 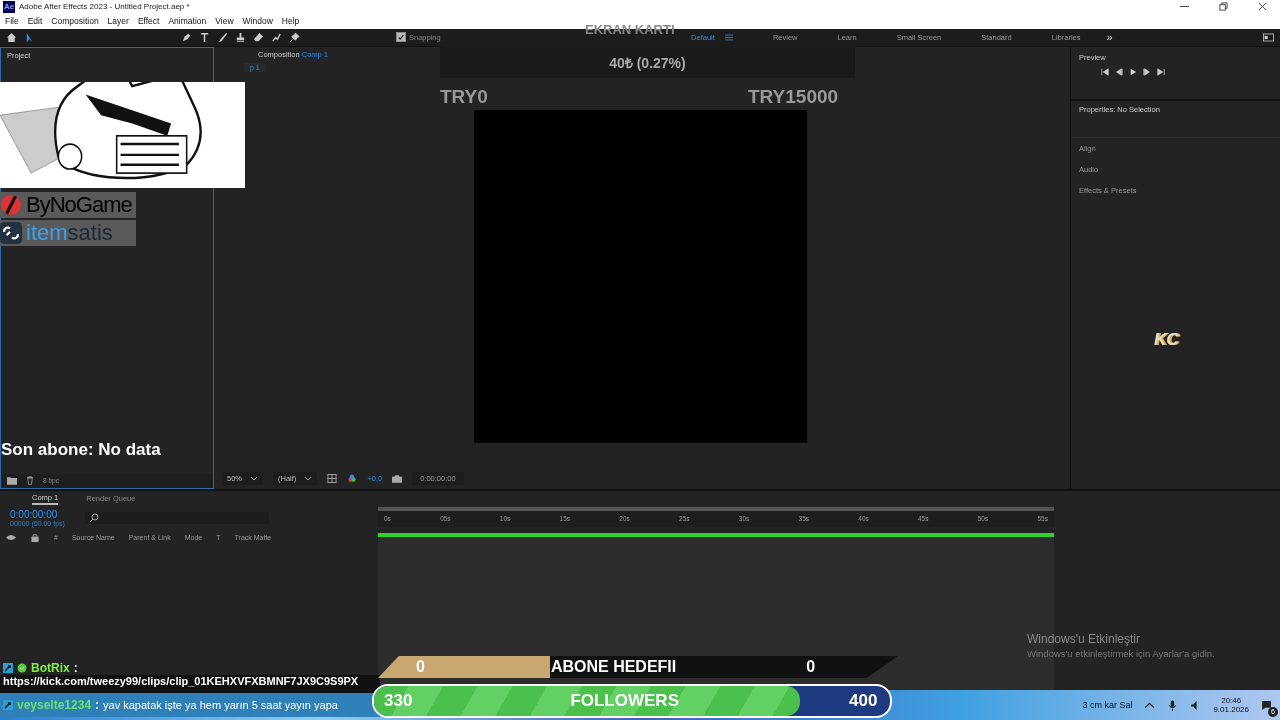 I want to click on followers-target: 400, so click(x=863, y=701).